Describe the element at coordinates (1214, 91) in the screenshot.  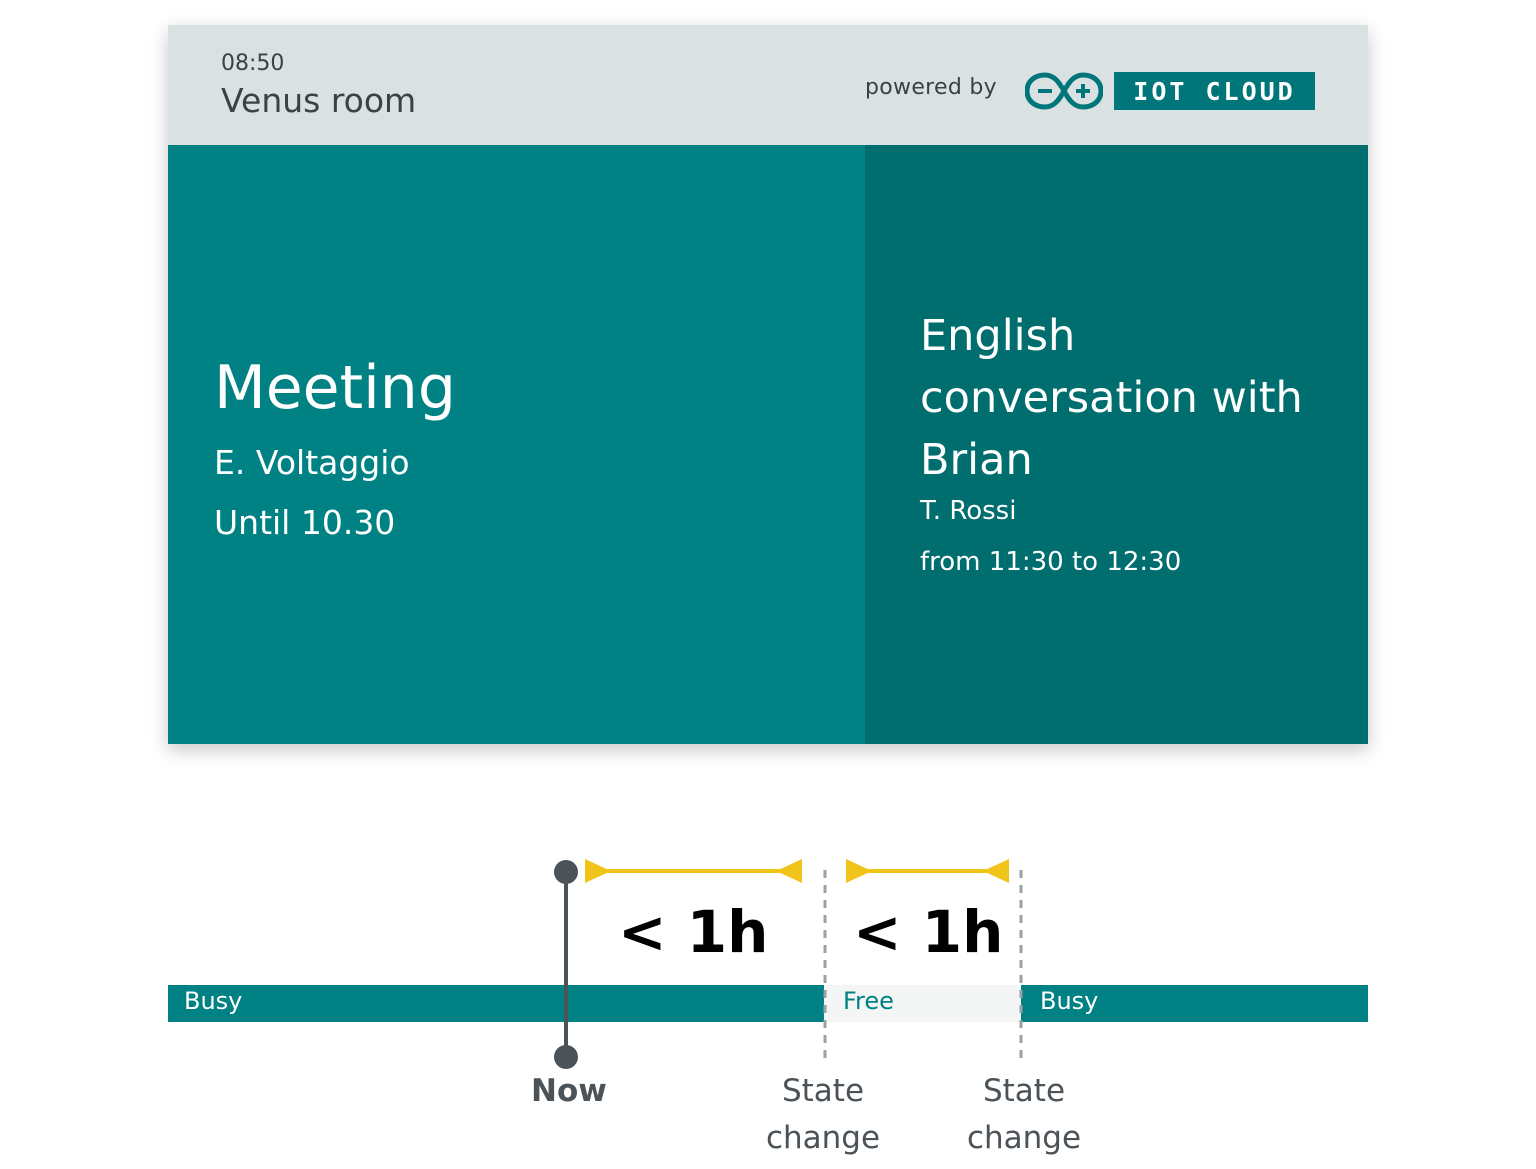
I see `iot-cloud-badge: IOT CLOUD` at that location.